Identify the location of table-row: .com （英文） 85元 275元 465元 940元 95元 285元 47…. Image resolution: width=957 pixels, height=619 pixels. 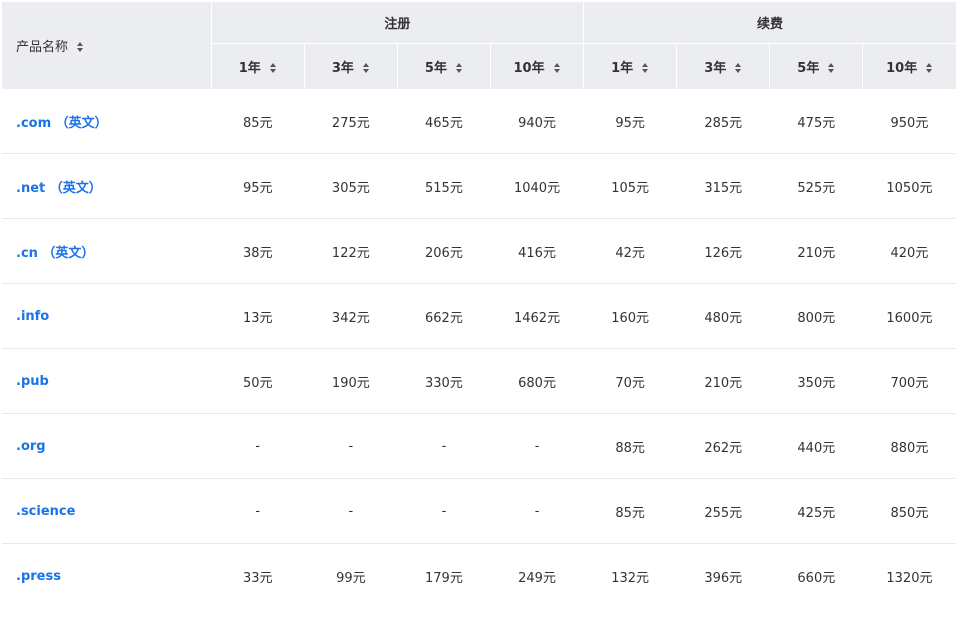
(479, 121).